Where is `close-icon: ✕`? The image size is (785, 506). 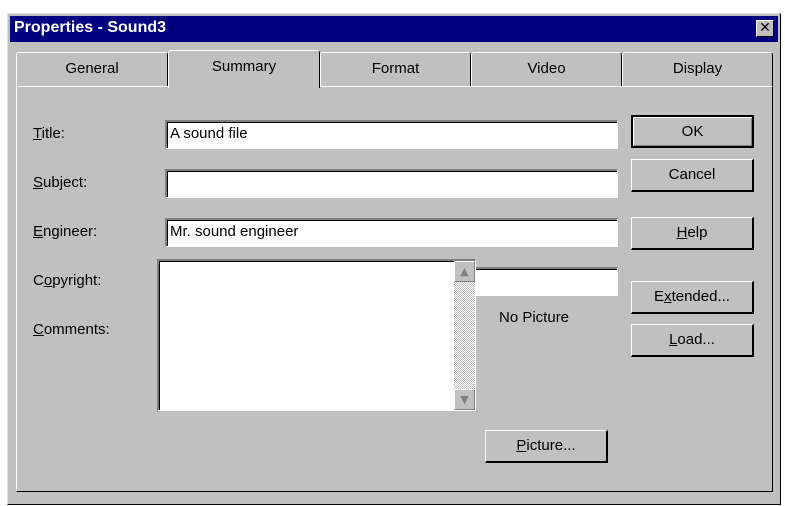 close-icon: ✕ is located at coordinates (765, 28).